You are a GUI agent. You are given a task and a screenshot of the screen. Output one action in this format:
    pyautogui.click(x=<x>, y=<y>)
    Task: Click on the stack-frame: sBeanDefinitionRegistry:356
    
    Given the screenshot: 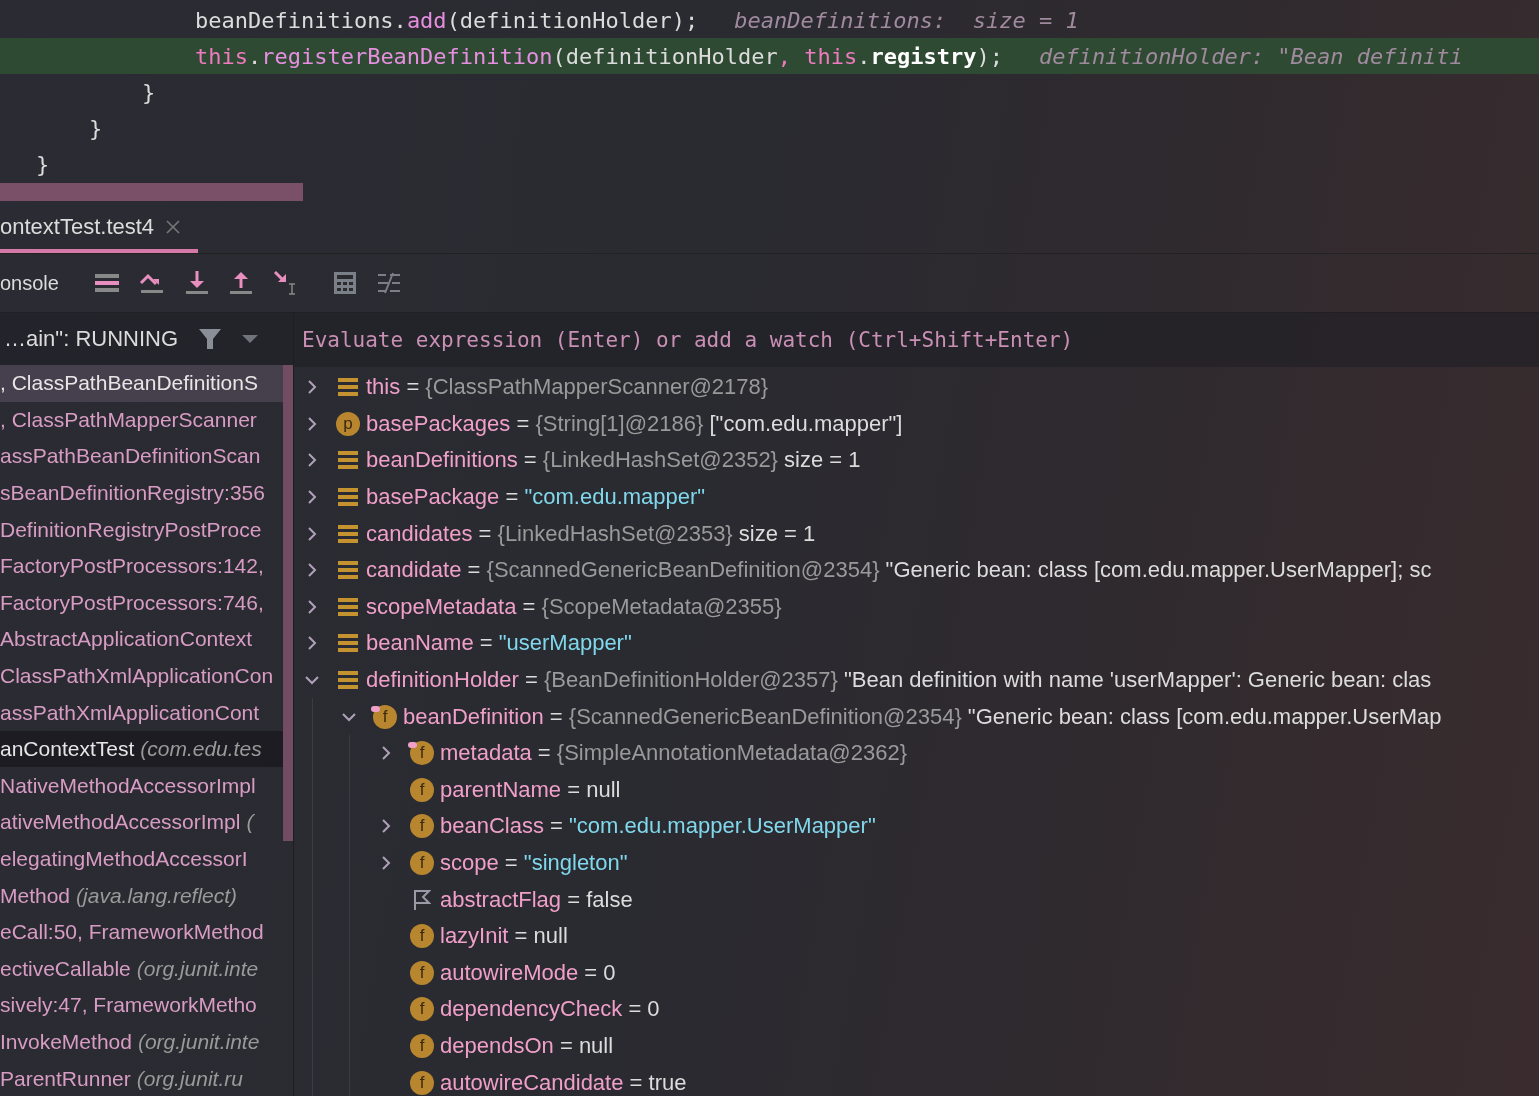 What is the action you would take?
    pyautogui.click(x=132, y=493)
    